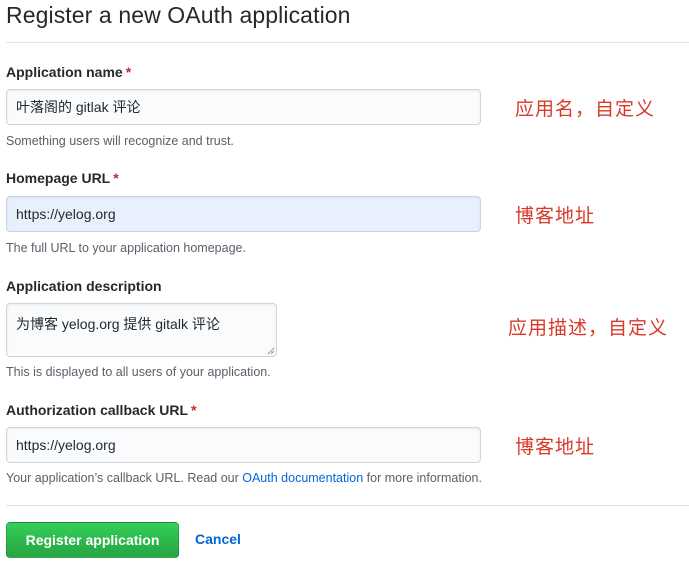 The height and width of the screenshot is (564, 689). I want to click on callback-url-label-text: Authorization callback URL, so click(97, 410).